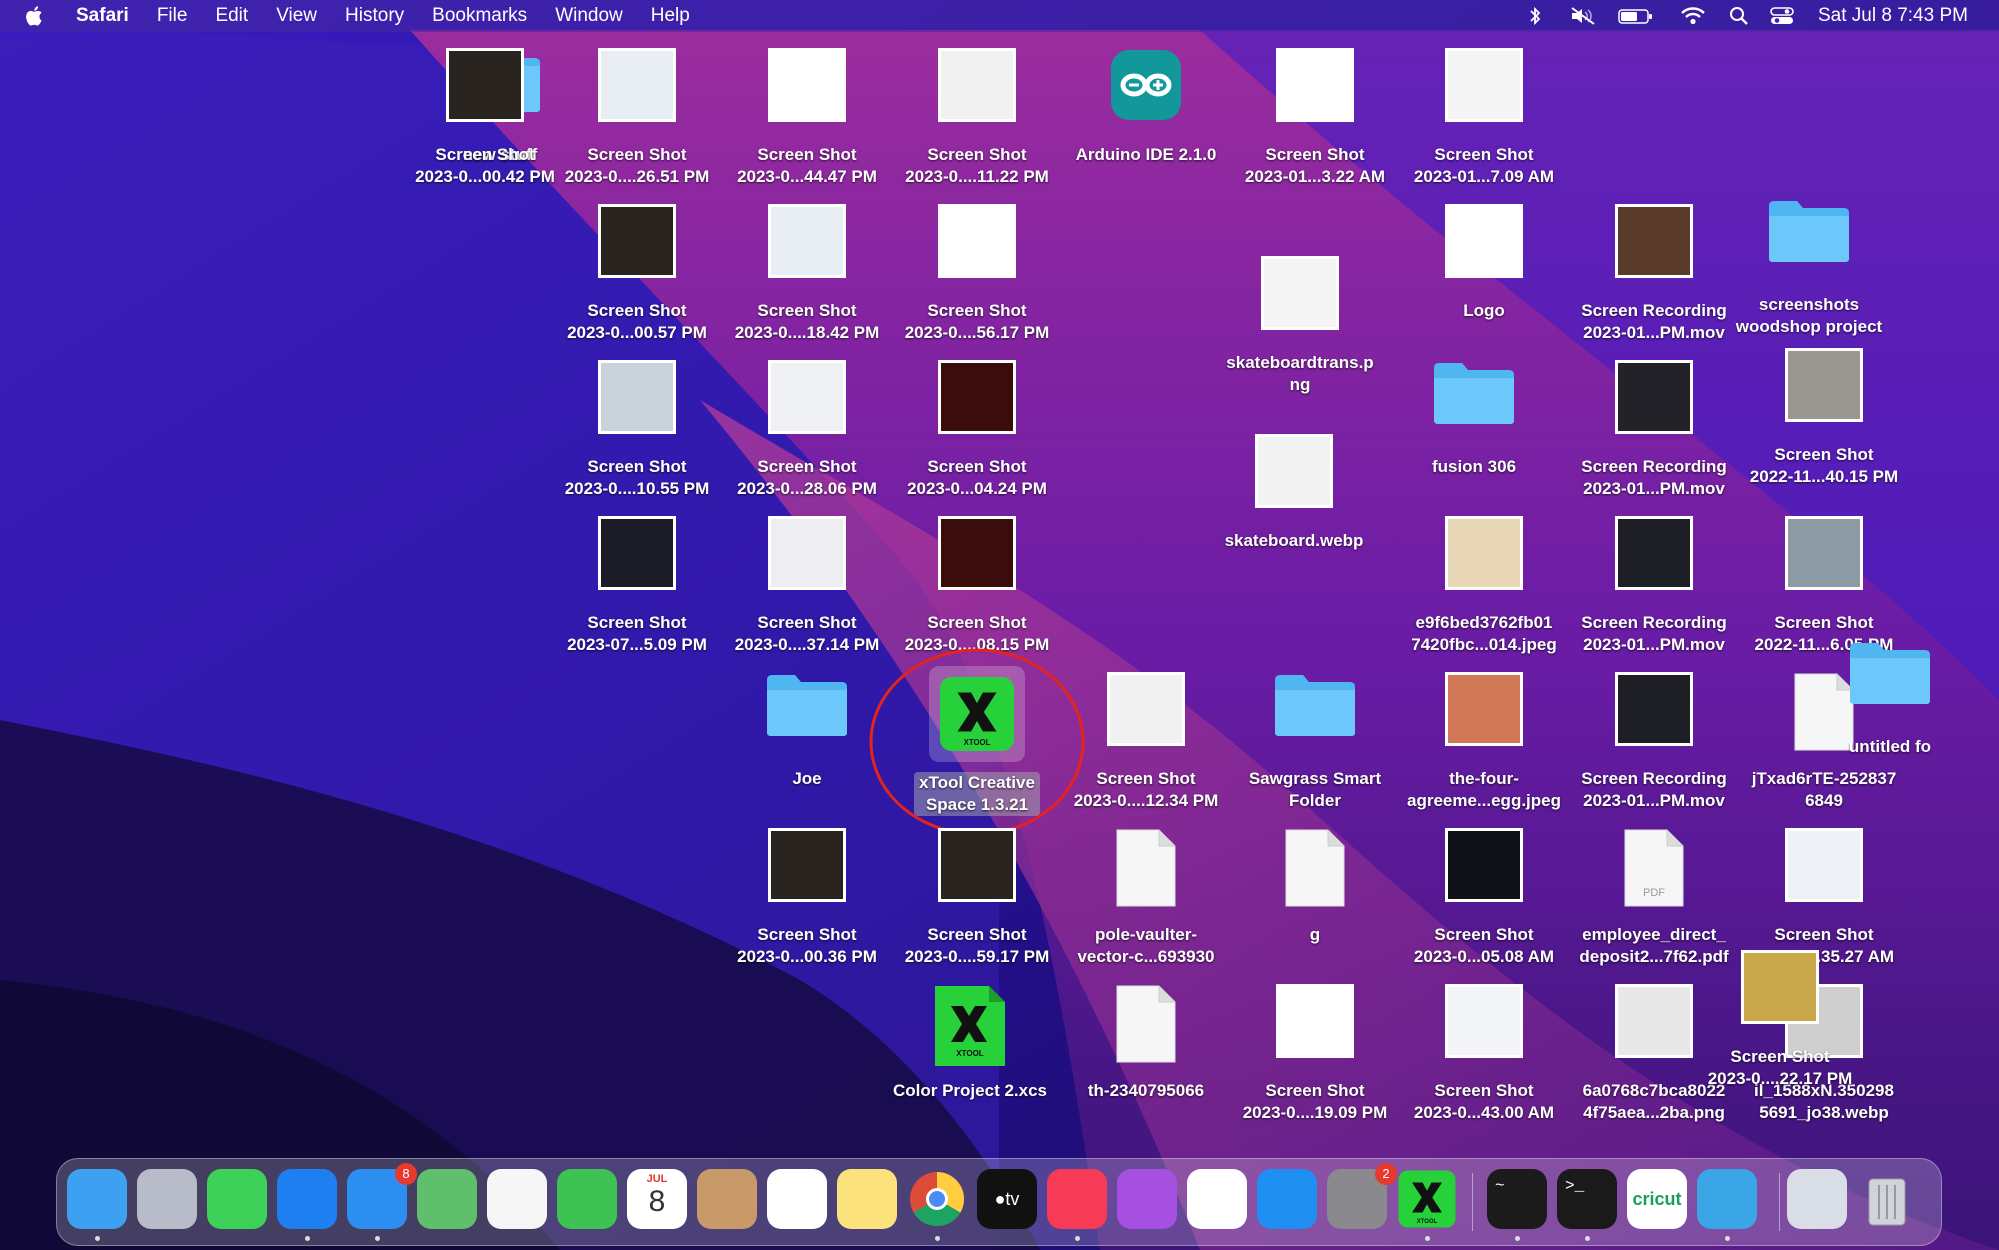  I want to click on menu-edit: Edit, so click(231, 16).